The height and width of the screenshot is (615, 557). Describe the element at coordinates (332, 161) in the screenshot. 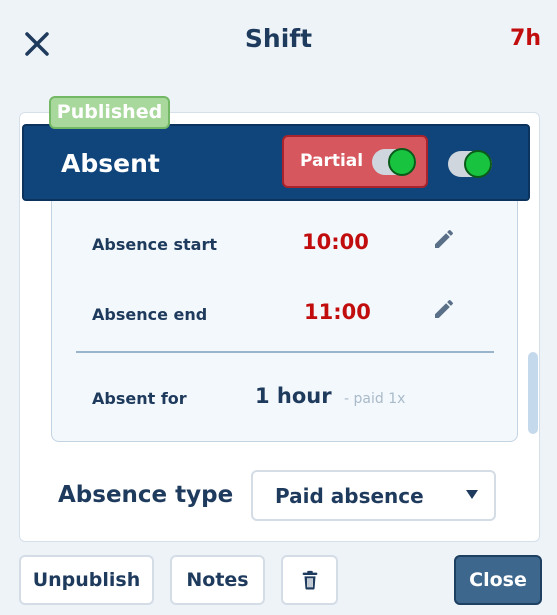

I see `partial-label: Partial` at that location.